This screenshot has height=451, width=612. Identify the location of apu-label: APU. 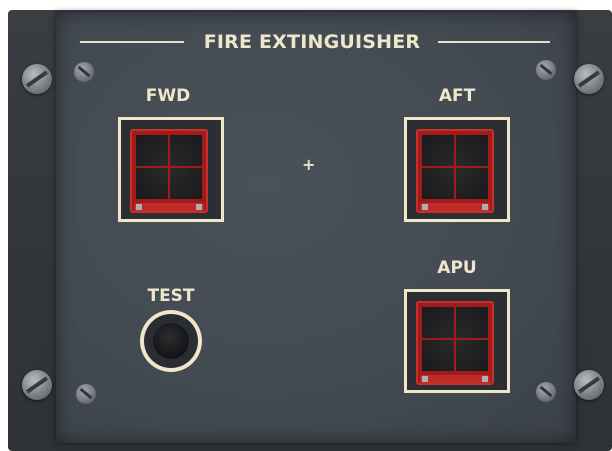
(457, 268).